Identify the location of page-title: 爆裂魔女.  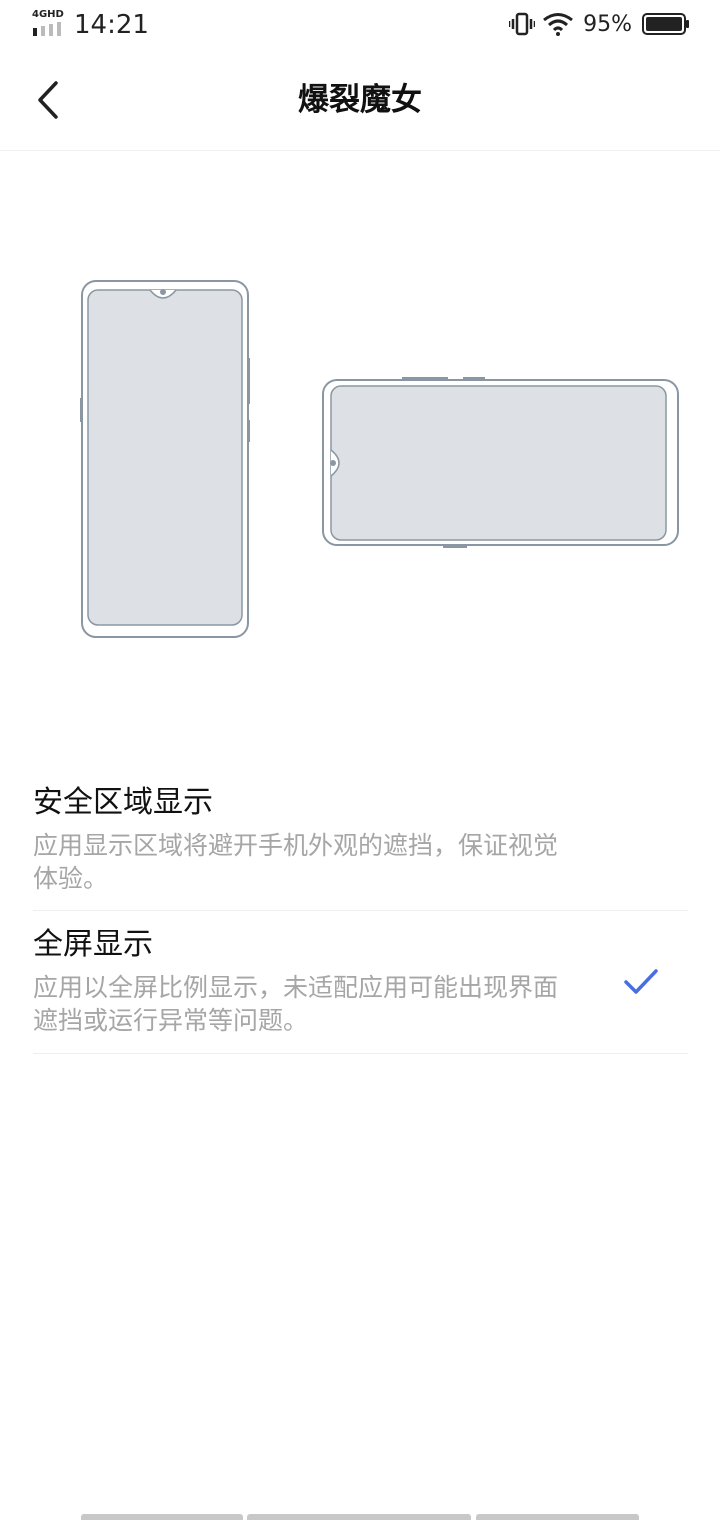
(360, 100).